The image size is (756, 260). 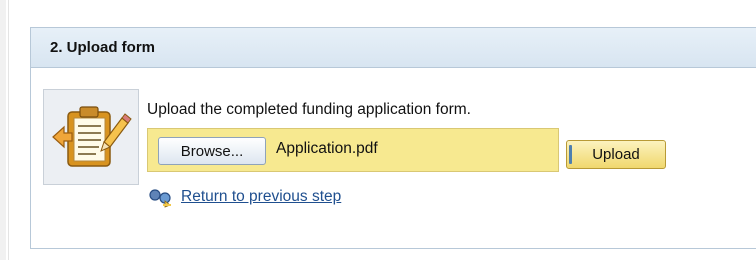 I want to click on clipboard-edit-icon, so click(x=91, y=137).